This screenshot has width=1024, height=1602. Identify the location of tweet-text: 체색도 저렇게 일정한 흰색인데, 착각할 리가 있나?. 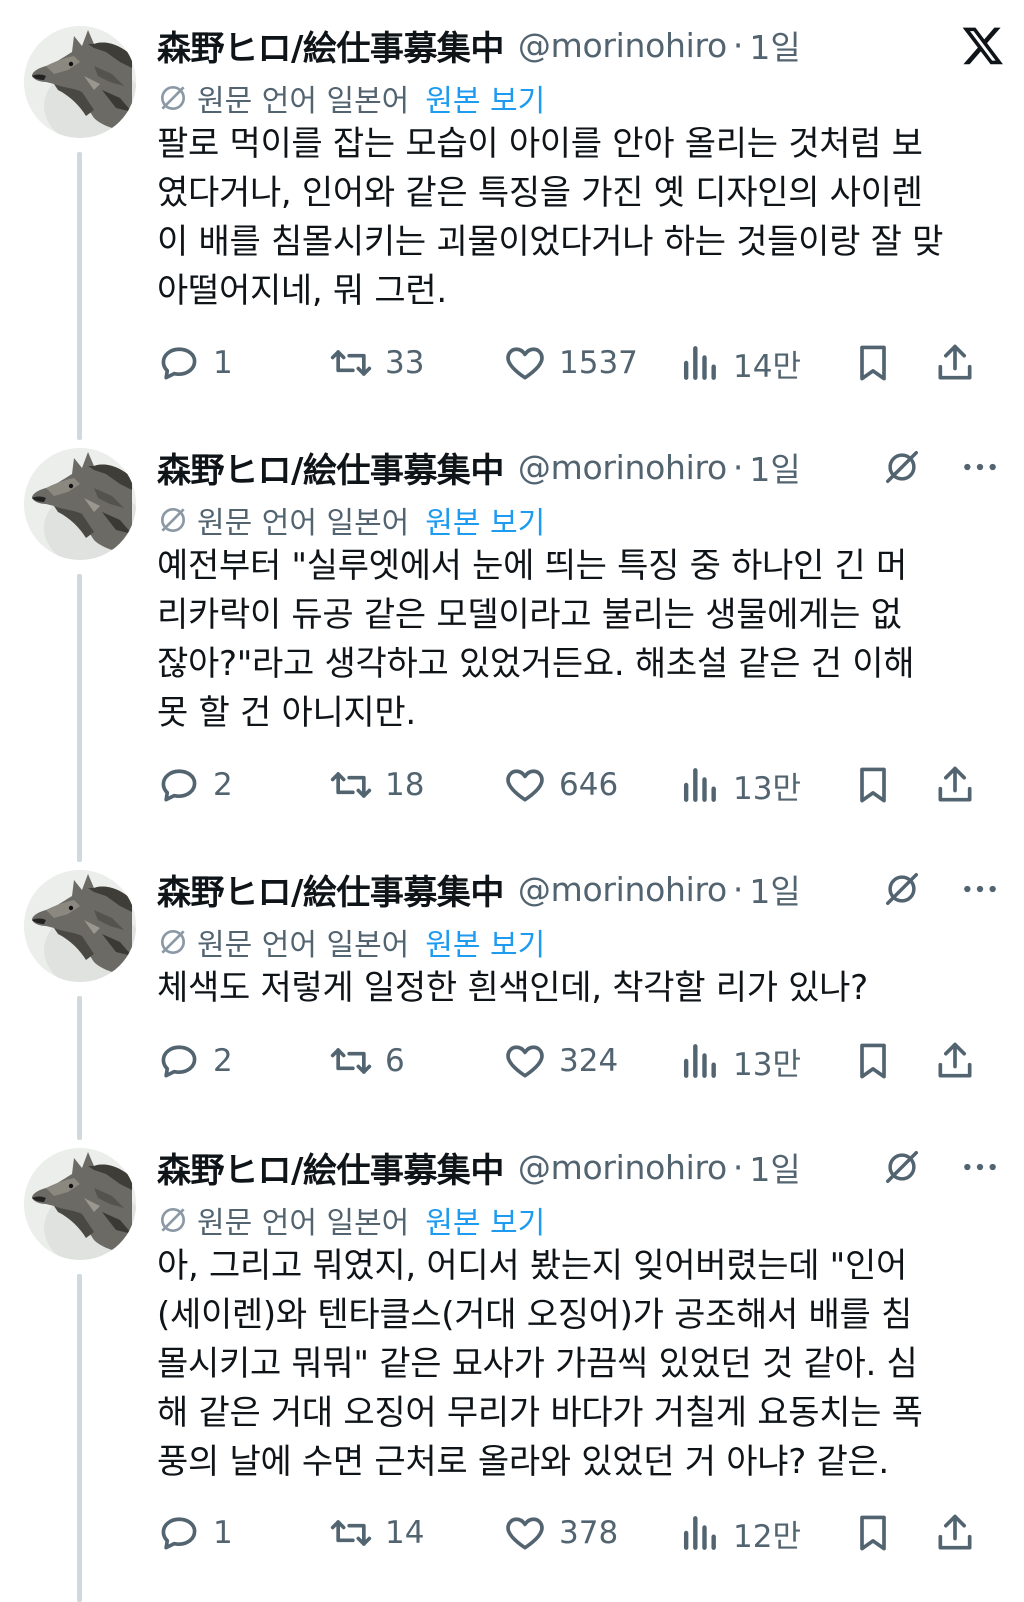
(572, 988).